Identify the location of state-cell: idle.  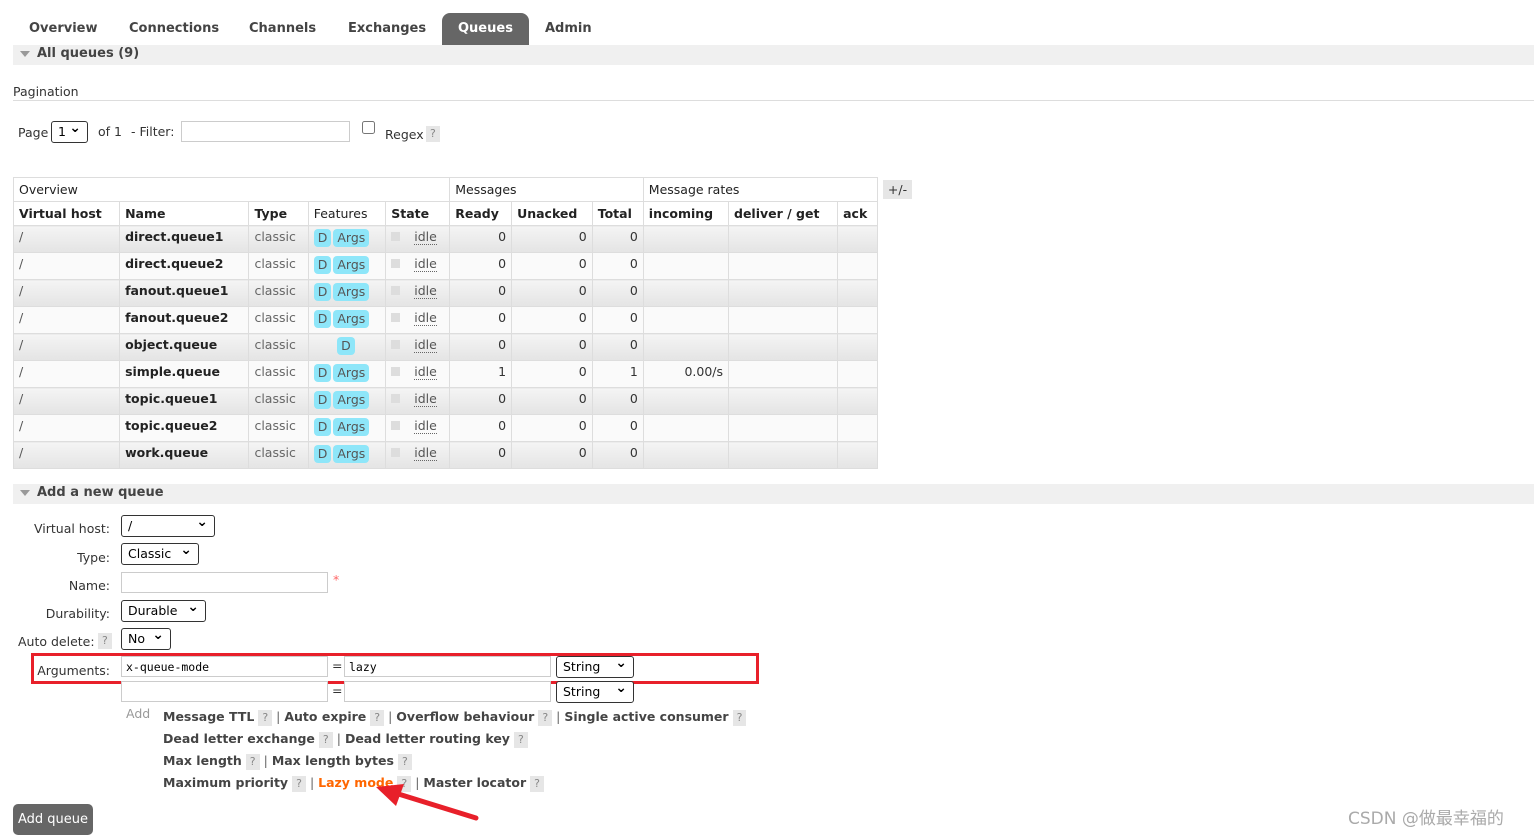
(418, 428).